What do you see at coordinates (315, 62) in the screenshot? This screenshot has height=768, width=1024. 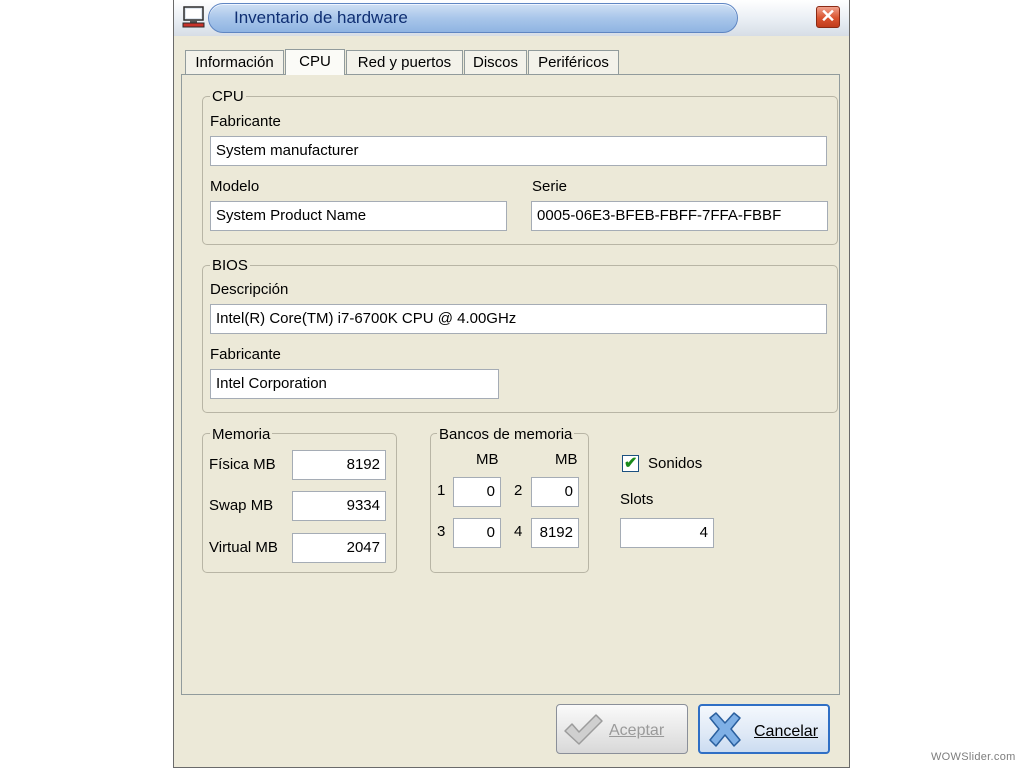 I see `tab-cpu: CPU` at bounding box center [315, 62].